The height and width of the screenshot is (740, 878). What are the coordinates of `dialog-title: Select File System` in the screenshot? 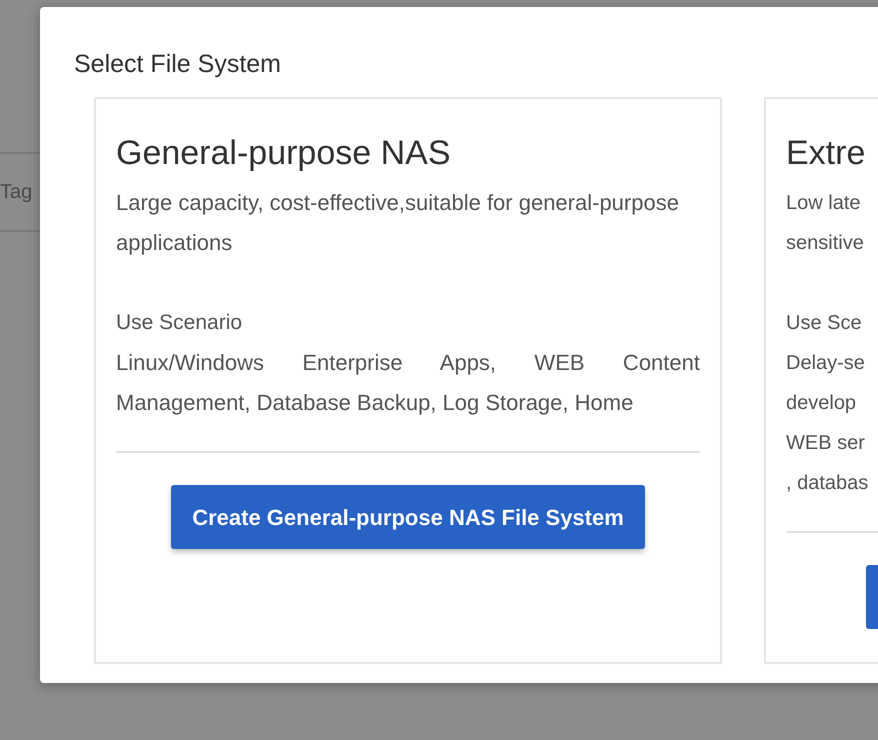 It's located at (178, 64).